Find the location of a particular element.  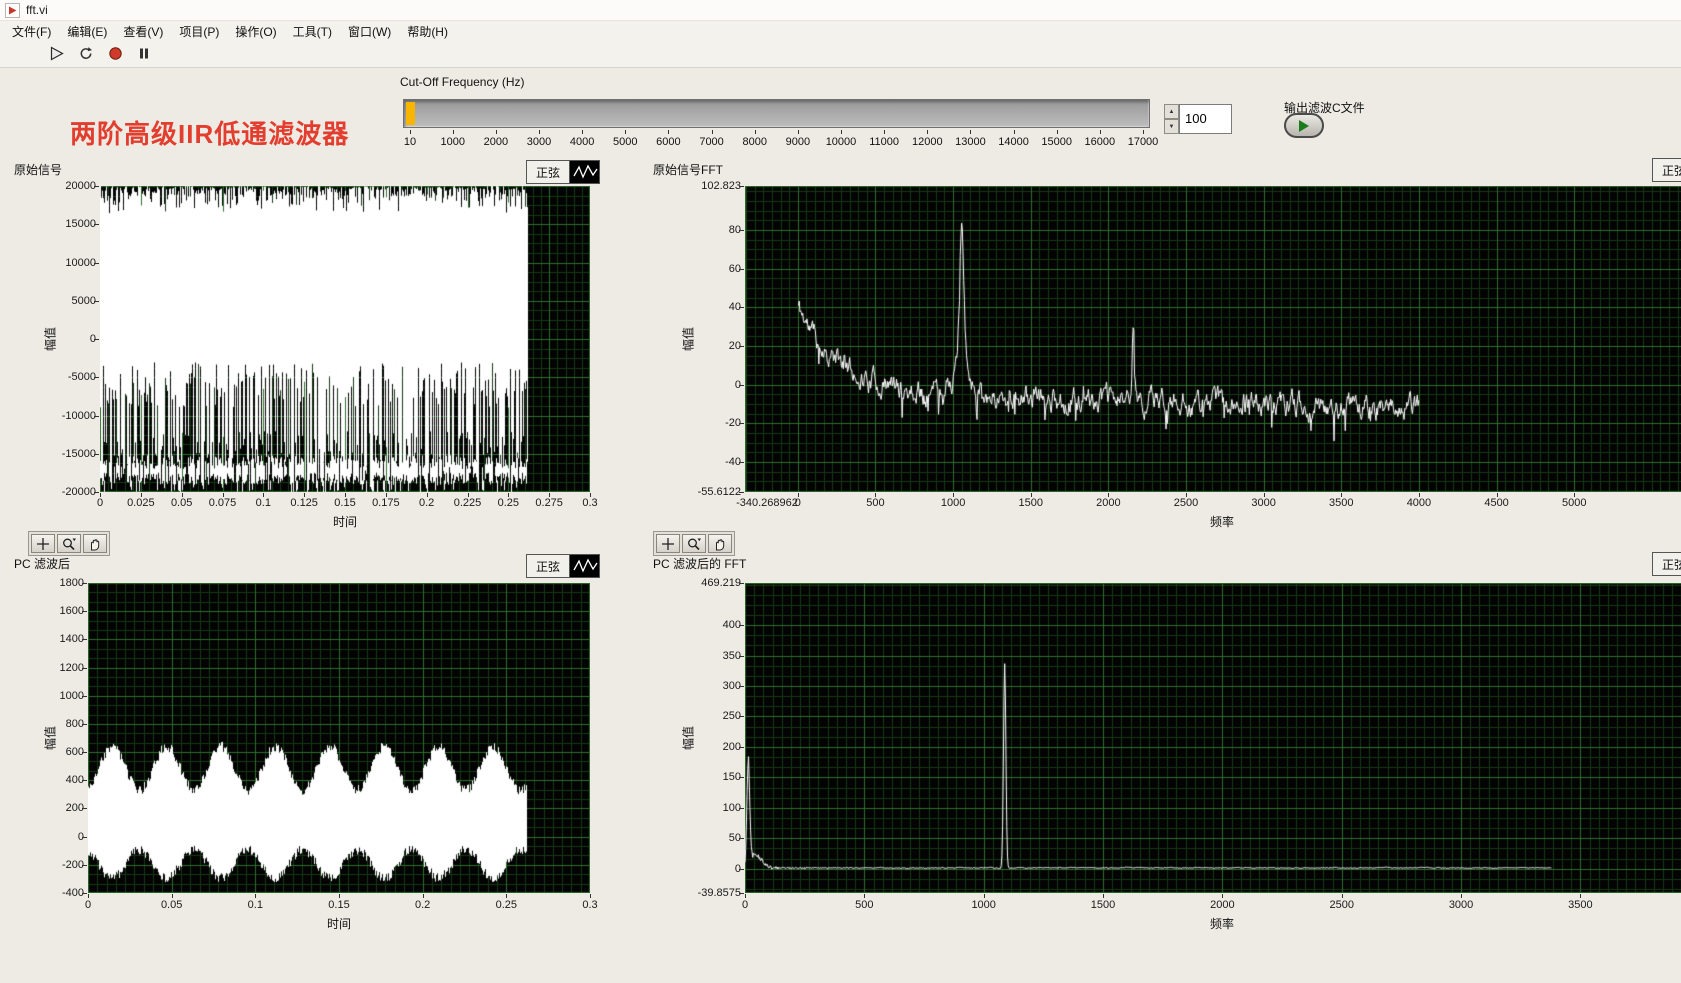

y-tick-label: 400 is located at coordinates (731, 625).